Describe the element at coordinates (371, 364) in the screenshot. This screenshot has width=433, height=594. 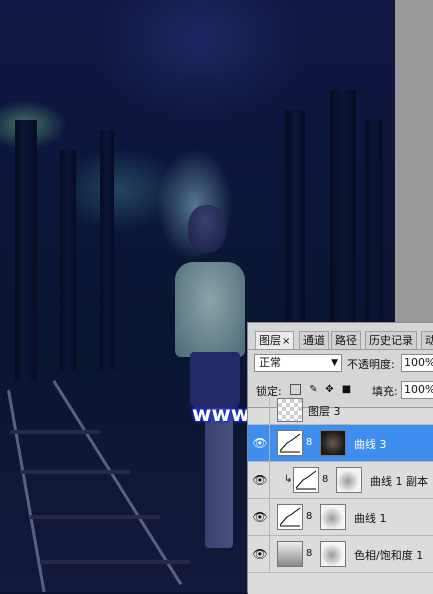
I see `opacity-label: 不透明度:` at that location.